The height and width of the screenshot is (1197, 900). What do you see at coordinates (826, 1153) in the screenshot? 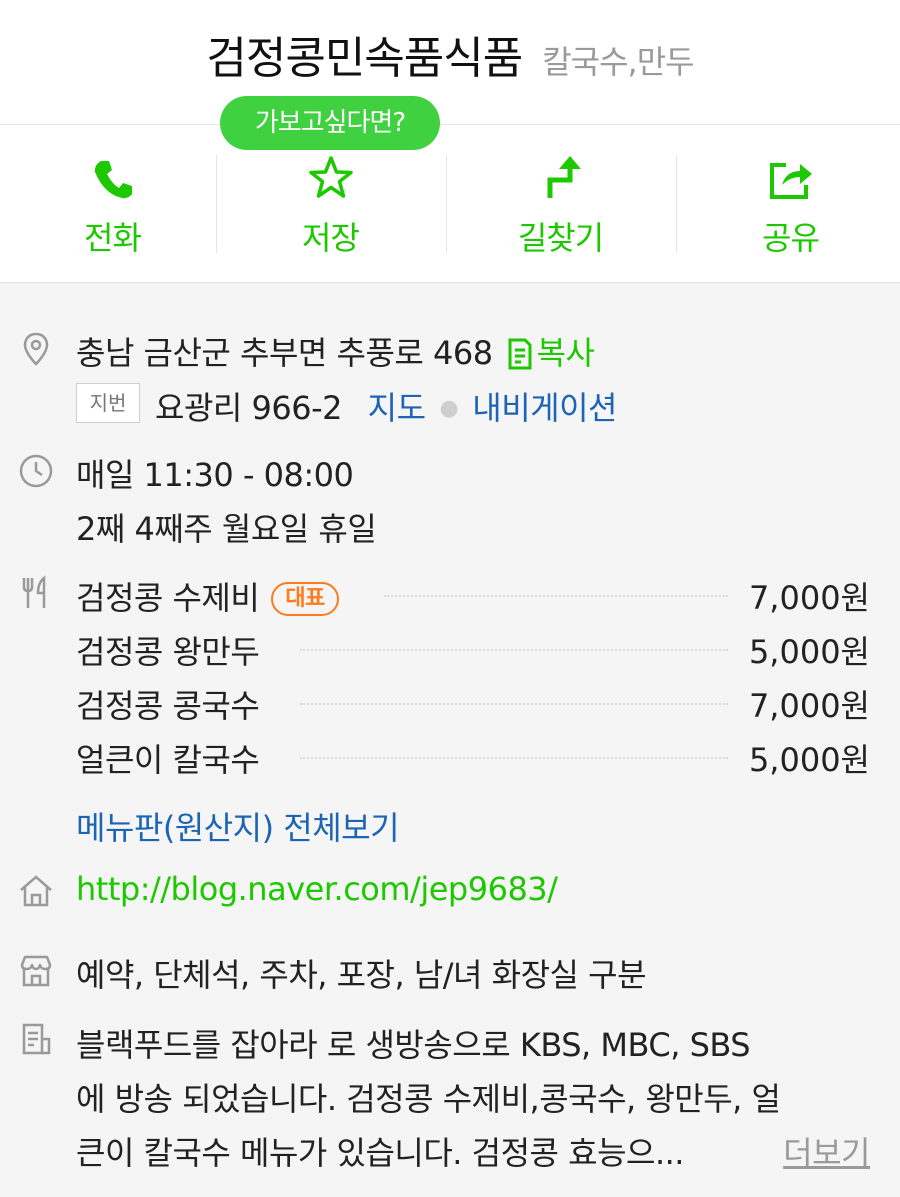
I see `more-button: 더보기` at bounding box center [826, 1153].